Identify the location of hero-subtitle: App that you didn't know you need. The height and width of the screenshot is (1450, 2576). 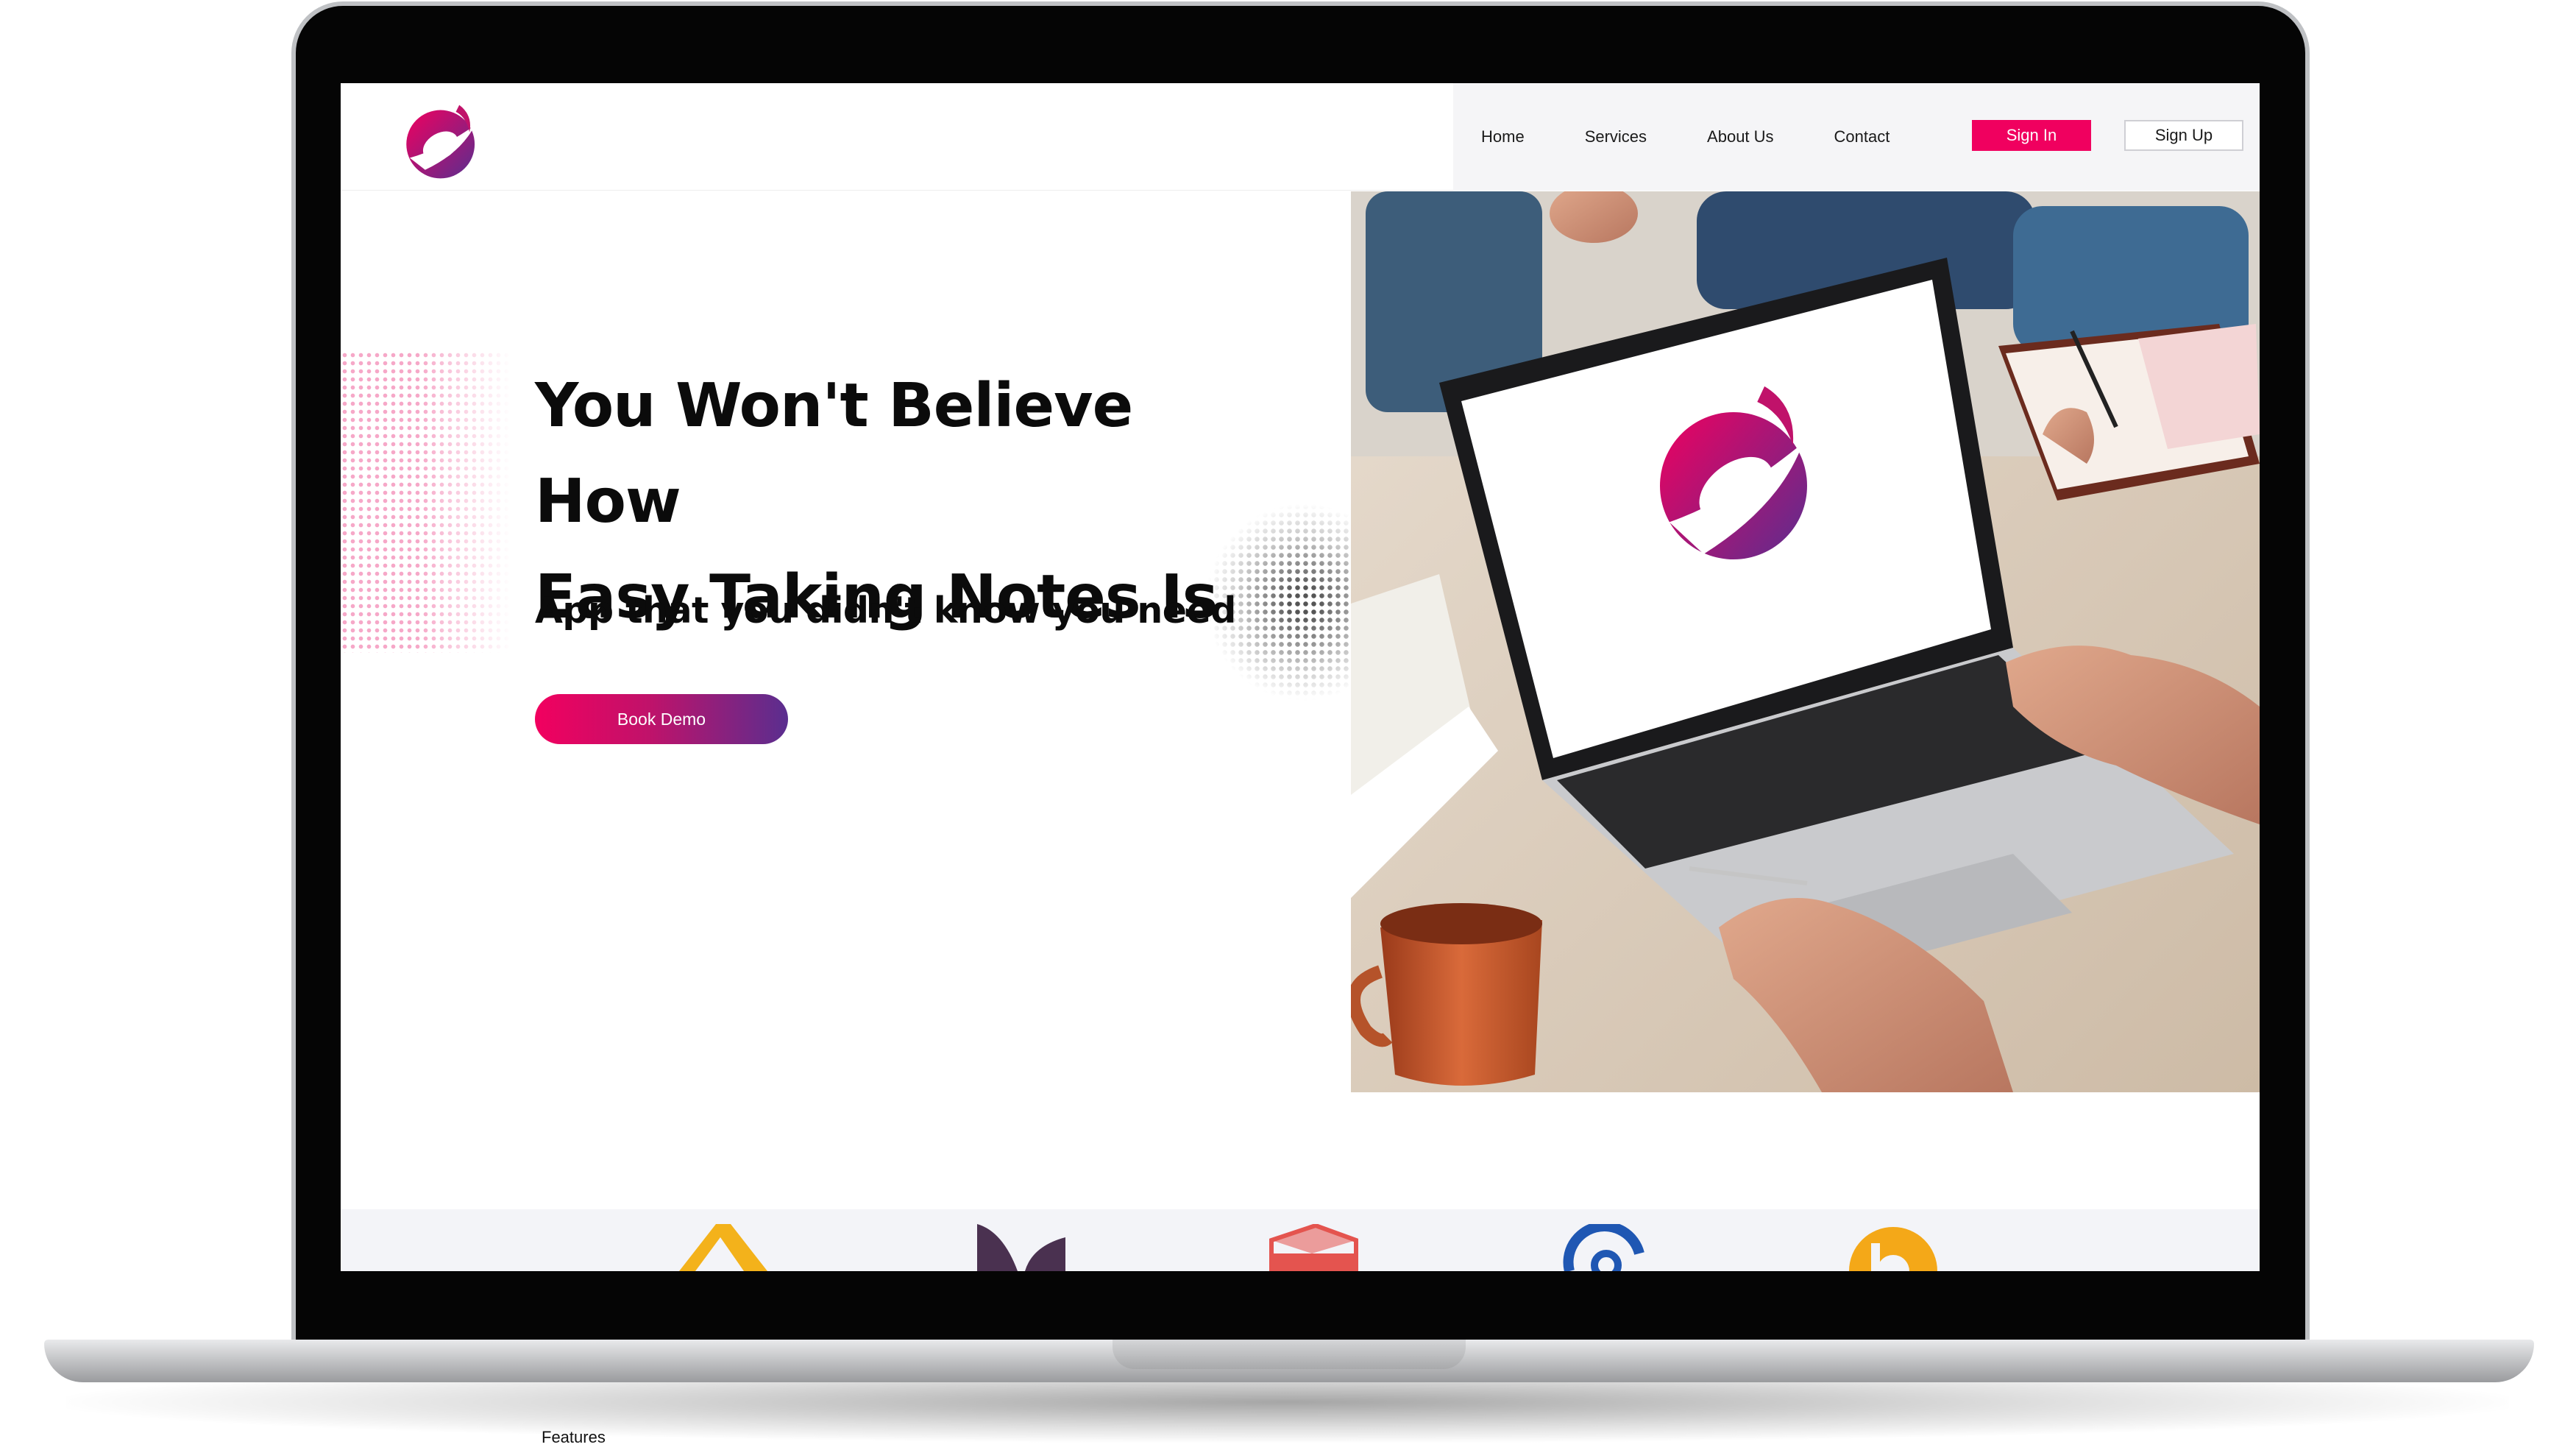
(885, 611).